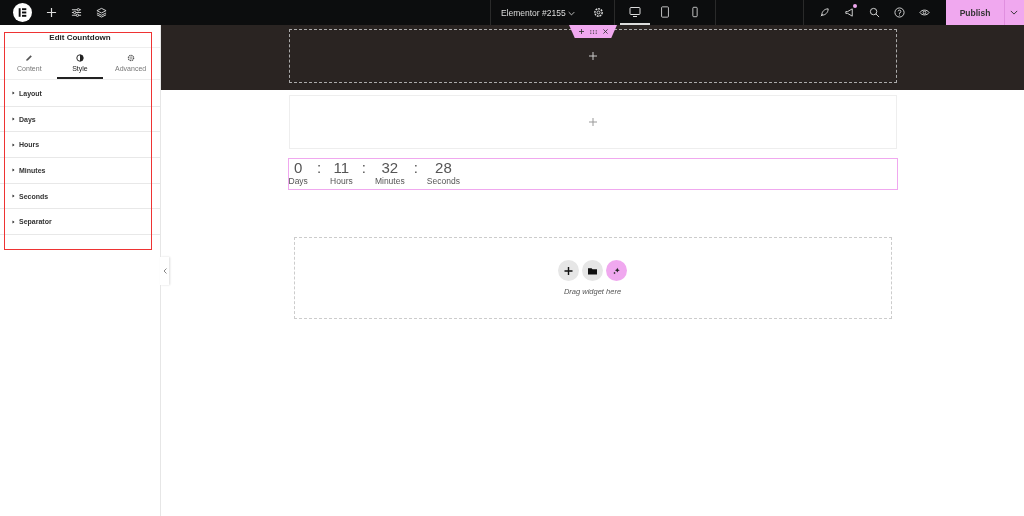 The height and width of the screenshot is (516, 1024). I want to click on sparkle-icon, so click(616, 270).